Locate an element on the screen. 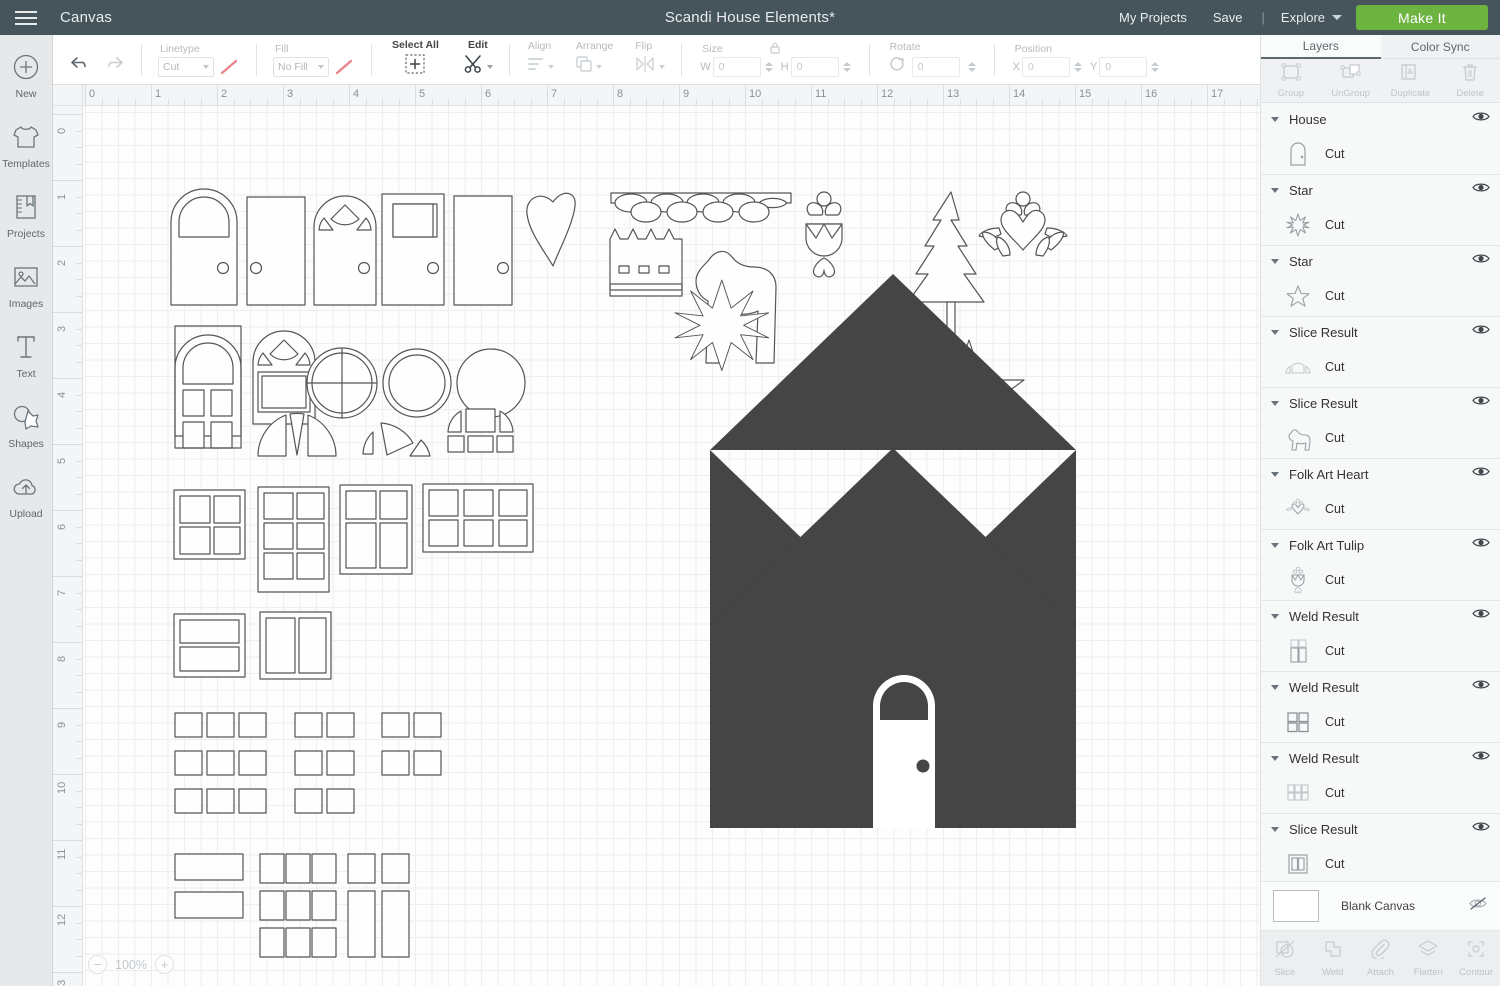  layer-header: Folk Art Heart is located at coordinates (1380, 474).